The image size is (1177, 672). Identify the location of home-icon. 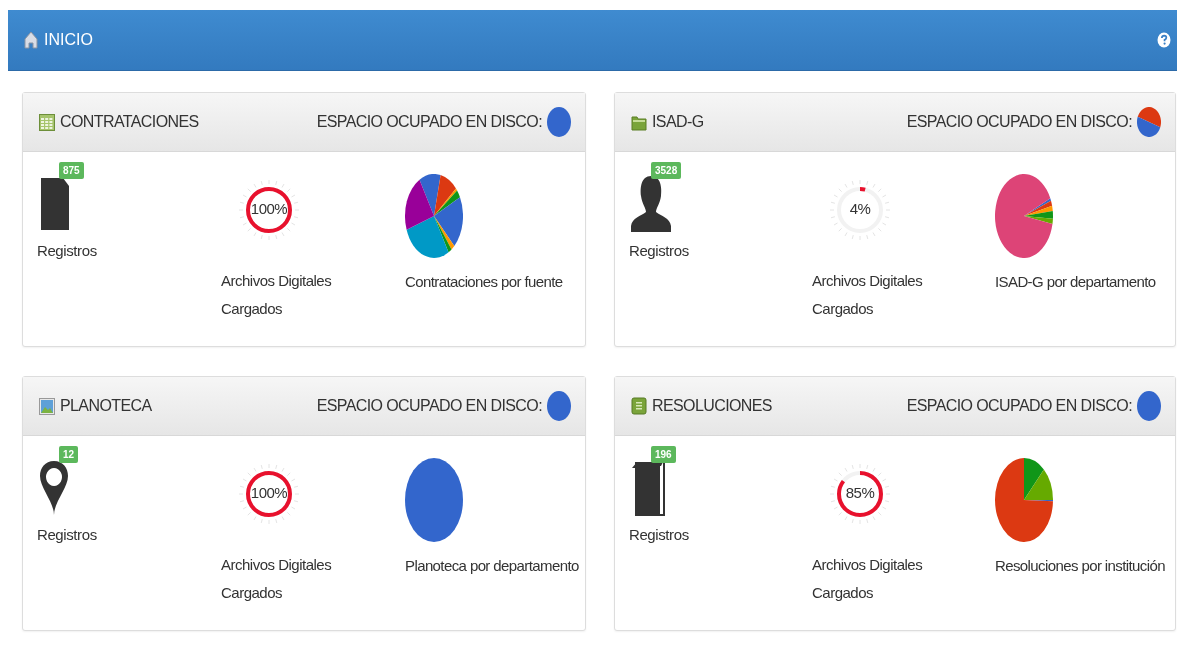
(31, 40).